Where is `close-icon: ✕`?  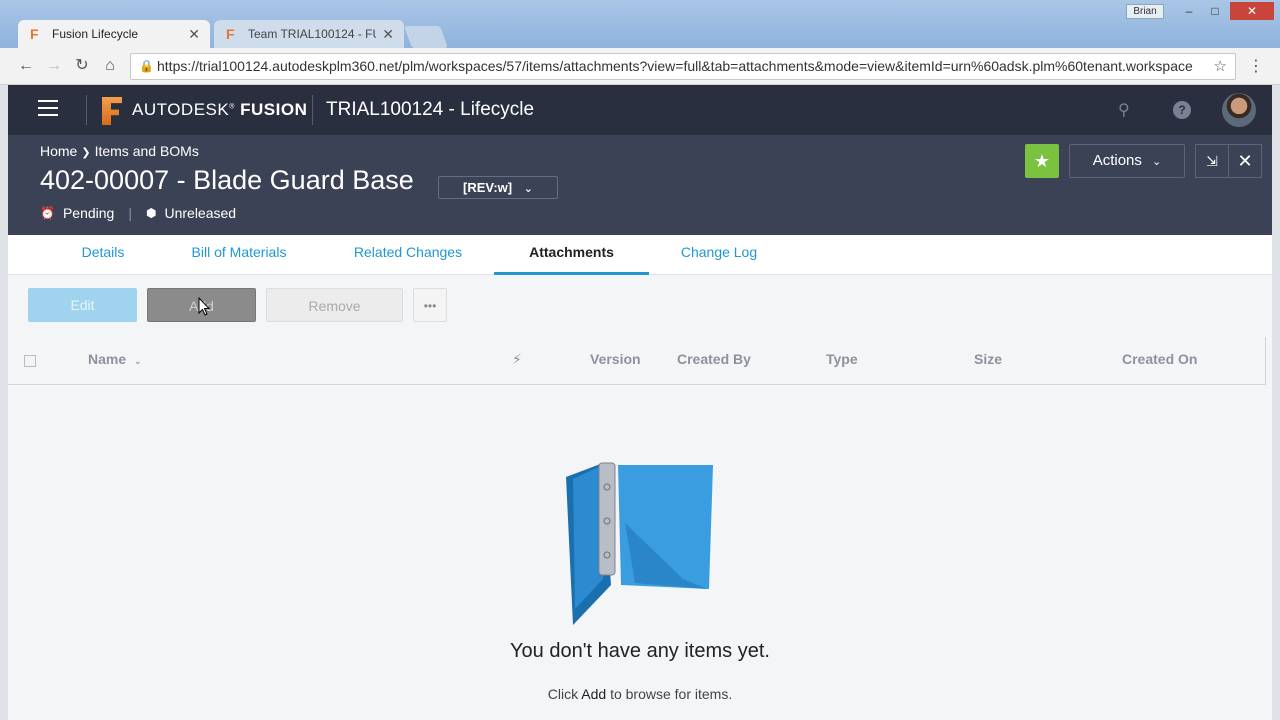 close-icon: ✕ is located at coordinates (1245, 161).